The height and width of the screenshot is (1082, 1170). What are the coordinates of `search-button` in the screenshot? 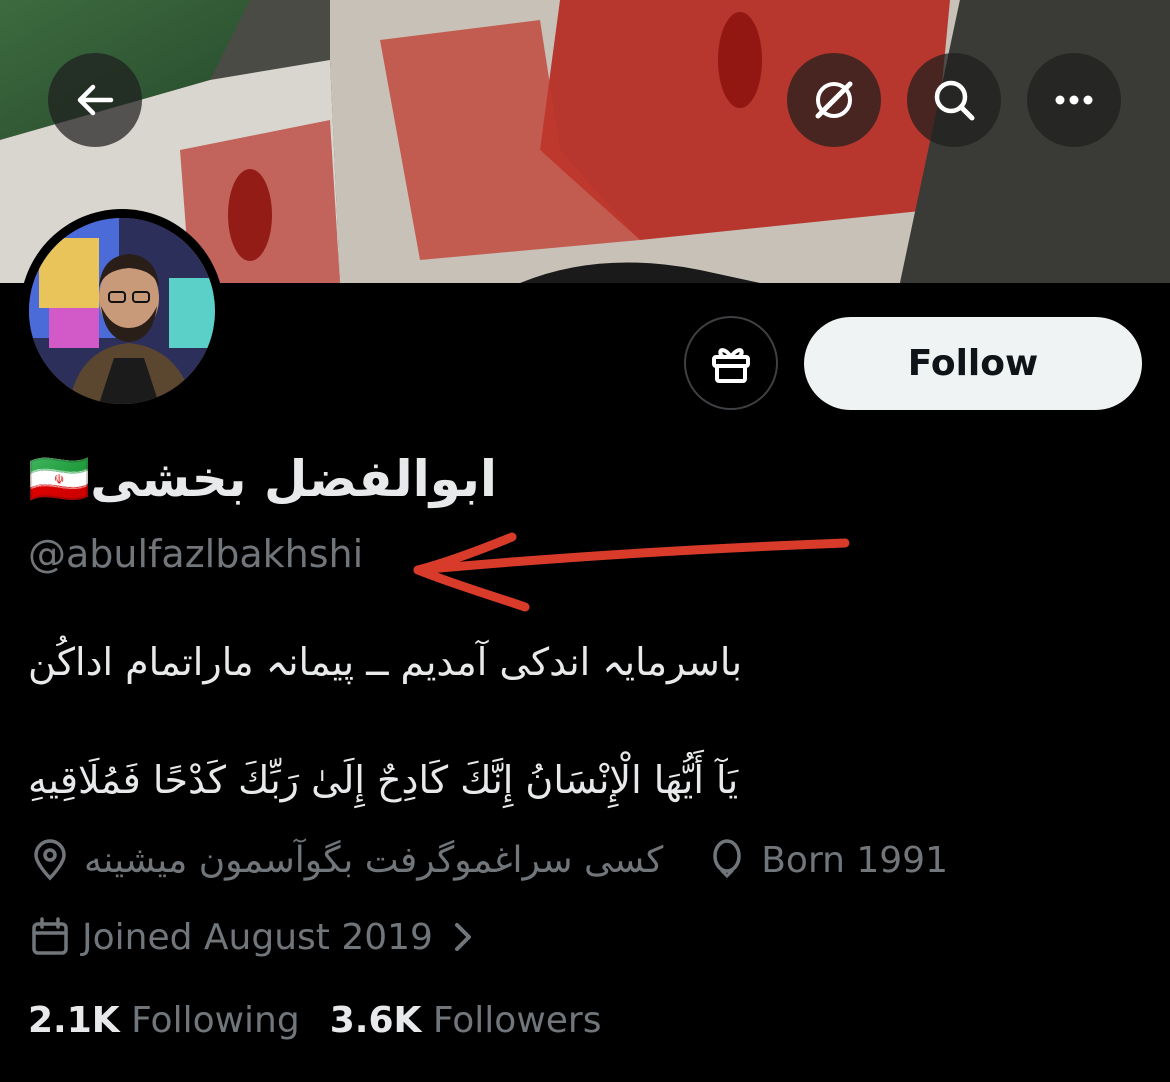 It's located at (954, 100).